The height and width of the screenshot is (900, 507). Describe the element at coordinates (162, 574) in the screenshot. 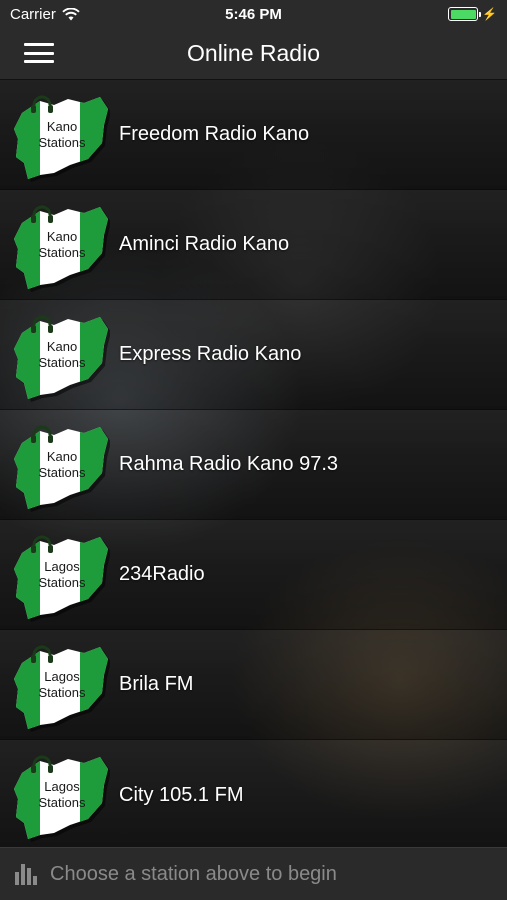

I see `station-name: 234Radio` at that location.